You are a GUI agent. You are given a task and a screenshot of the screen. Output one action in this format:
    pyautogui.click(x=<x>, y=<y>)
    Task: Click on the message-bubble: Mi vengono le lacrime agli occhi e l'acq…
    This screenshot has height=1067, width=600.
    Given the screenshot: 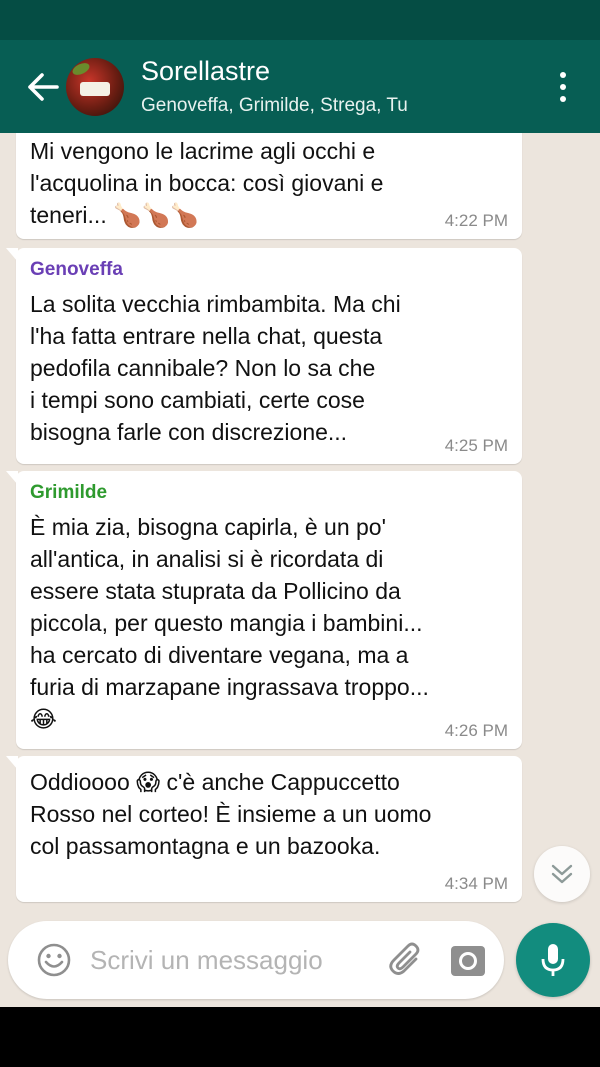 What is the action you would take?
    pyautogui.click(x=269, y=186)
    